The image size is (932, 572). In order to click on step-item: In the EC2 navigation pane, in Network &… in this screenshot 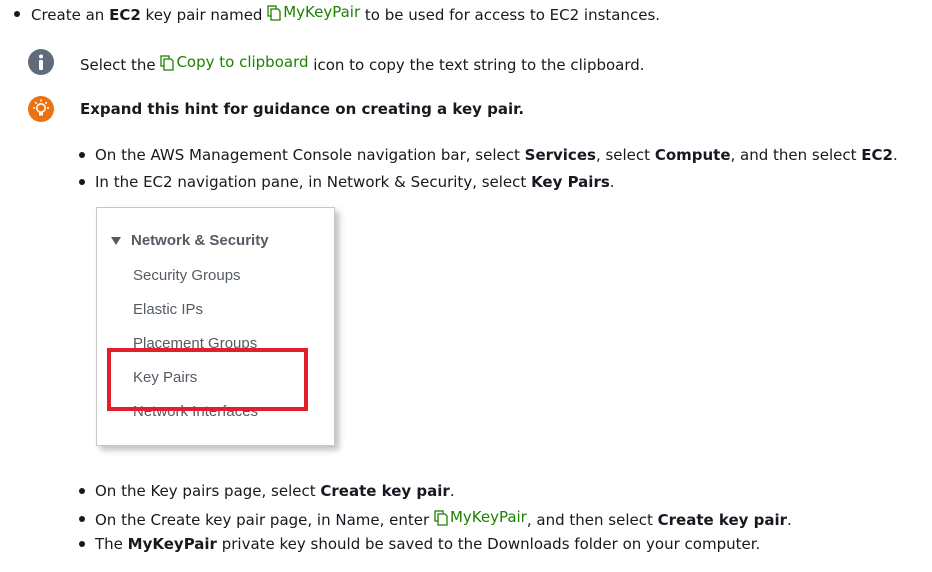, I will do `click(347, 182)`.